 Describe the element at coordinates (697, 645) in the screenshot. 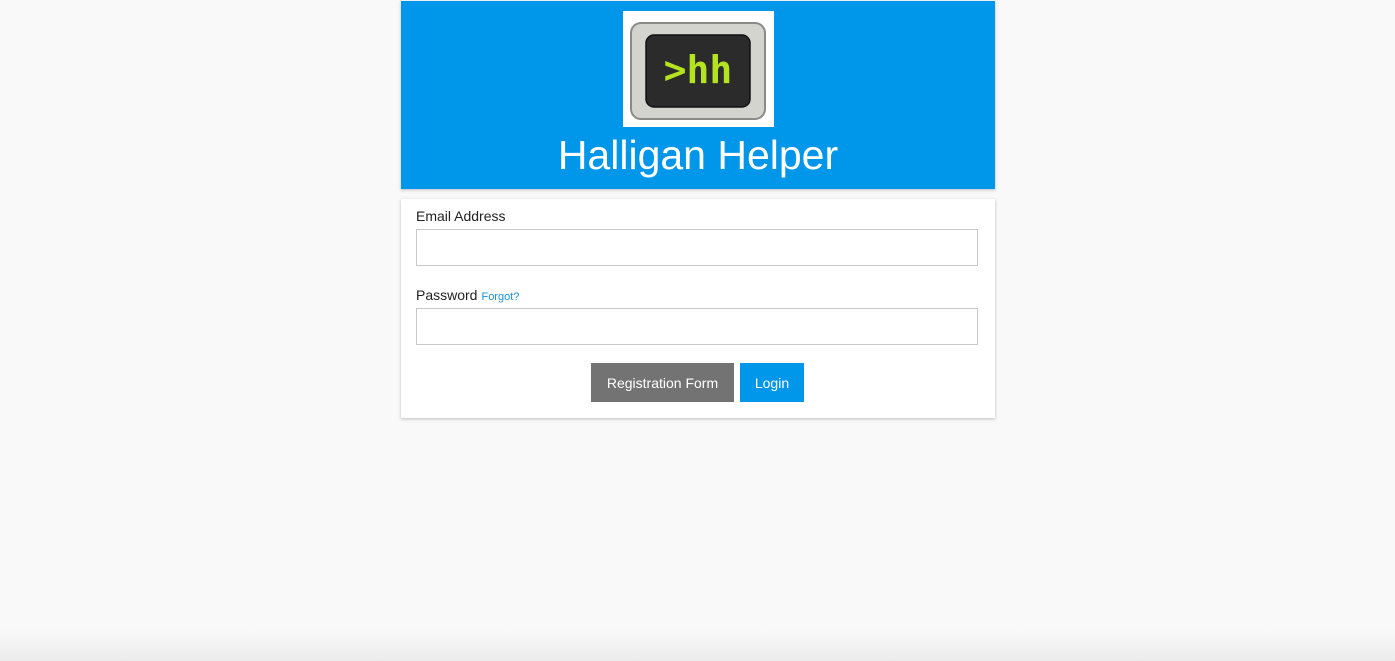

I see `bottom-shadow` at that location.